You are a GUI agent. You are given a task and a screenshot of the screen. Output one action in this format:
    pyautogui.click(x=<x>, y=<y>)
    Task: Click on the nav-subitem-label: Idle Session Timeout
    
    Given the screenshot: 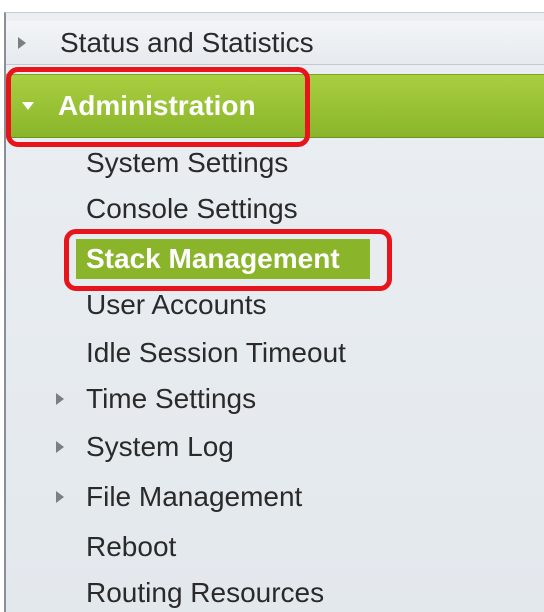 What is the action you would take?
    pyautogui.click(x=216, y=352)
    